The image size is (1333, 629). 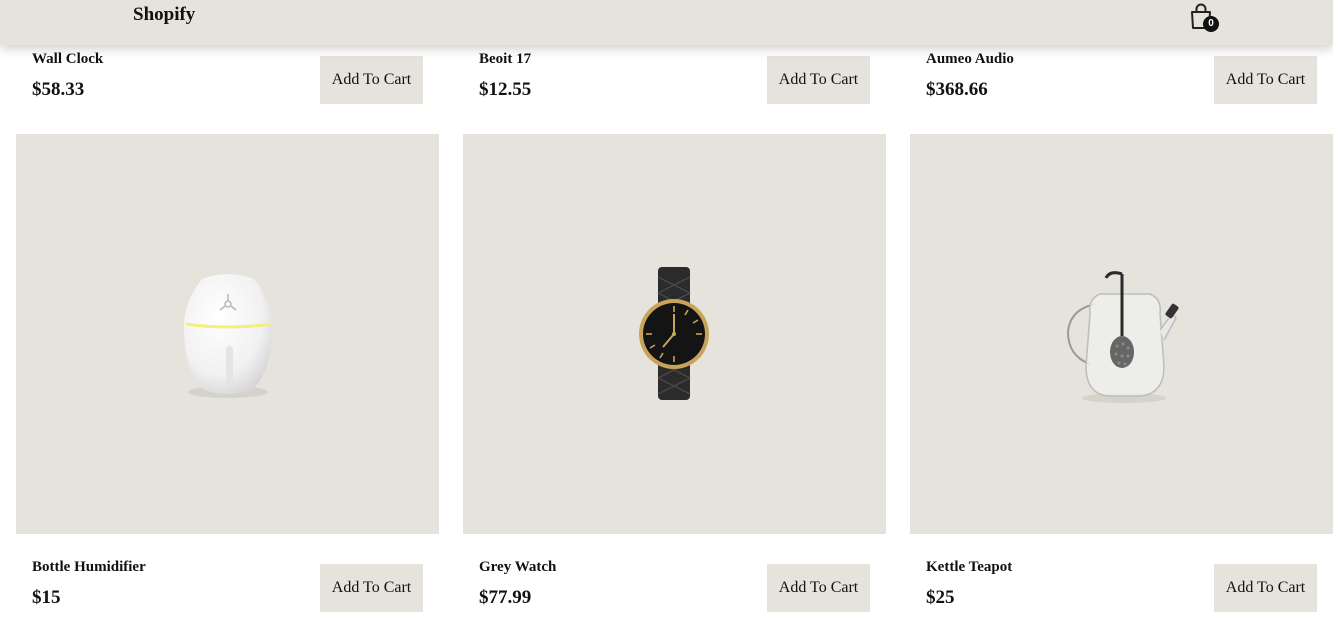 What do you see at coordinates (505, 597) in the screenshot?
I see `product-price: $77.99` at bounding box center [505, 597].